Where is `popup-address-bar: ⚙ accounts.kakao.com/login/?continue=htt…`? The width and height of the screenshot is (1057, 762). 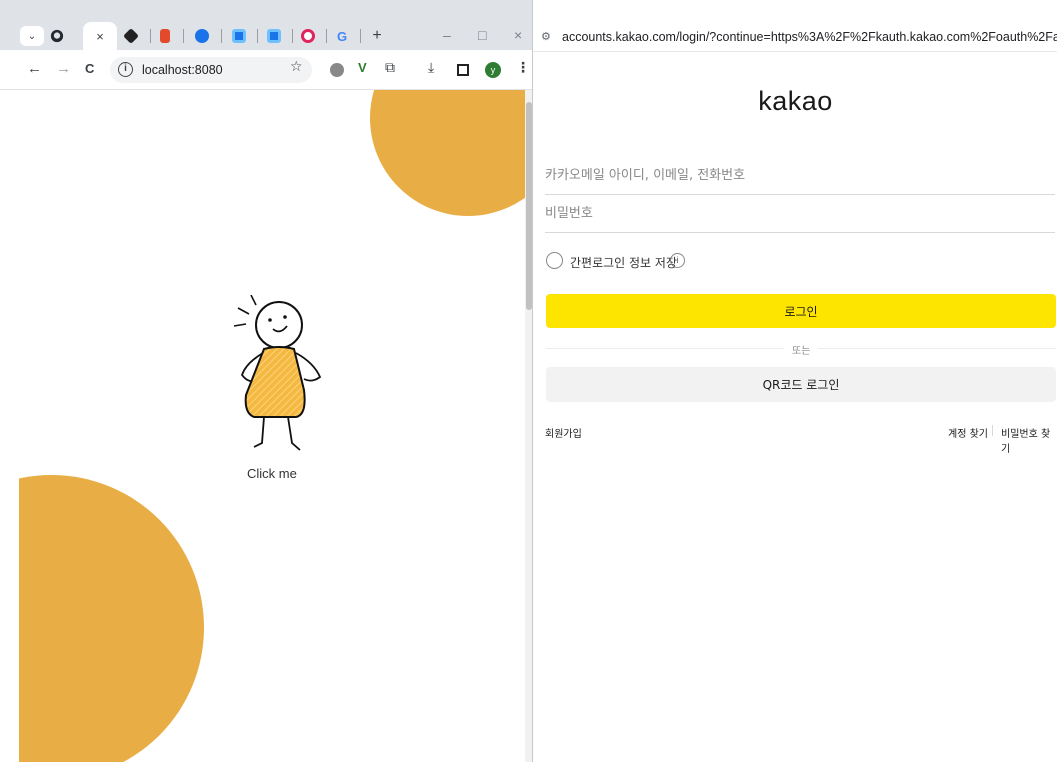 popup-address-bar: ⚙ accounts.kakao.com/login/?continue=htt… is located at coordinates (795, 37).